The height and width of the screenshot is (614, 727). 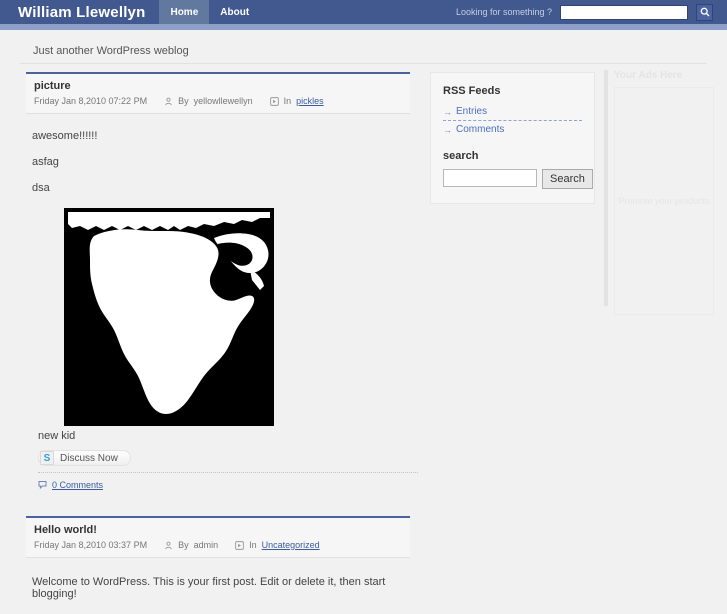 What do you see at coordinates (512, 111) in the screenshot?
I see `rss-entries-row: → Entries` at bounding box center [512, 111].